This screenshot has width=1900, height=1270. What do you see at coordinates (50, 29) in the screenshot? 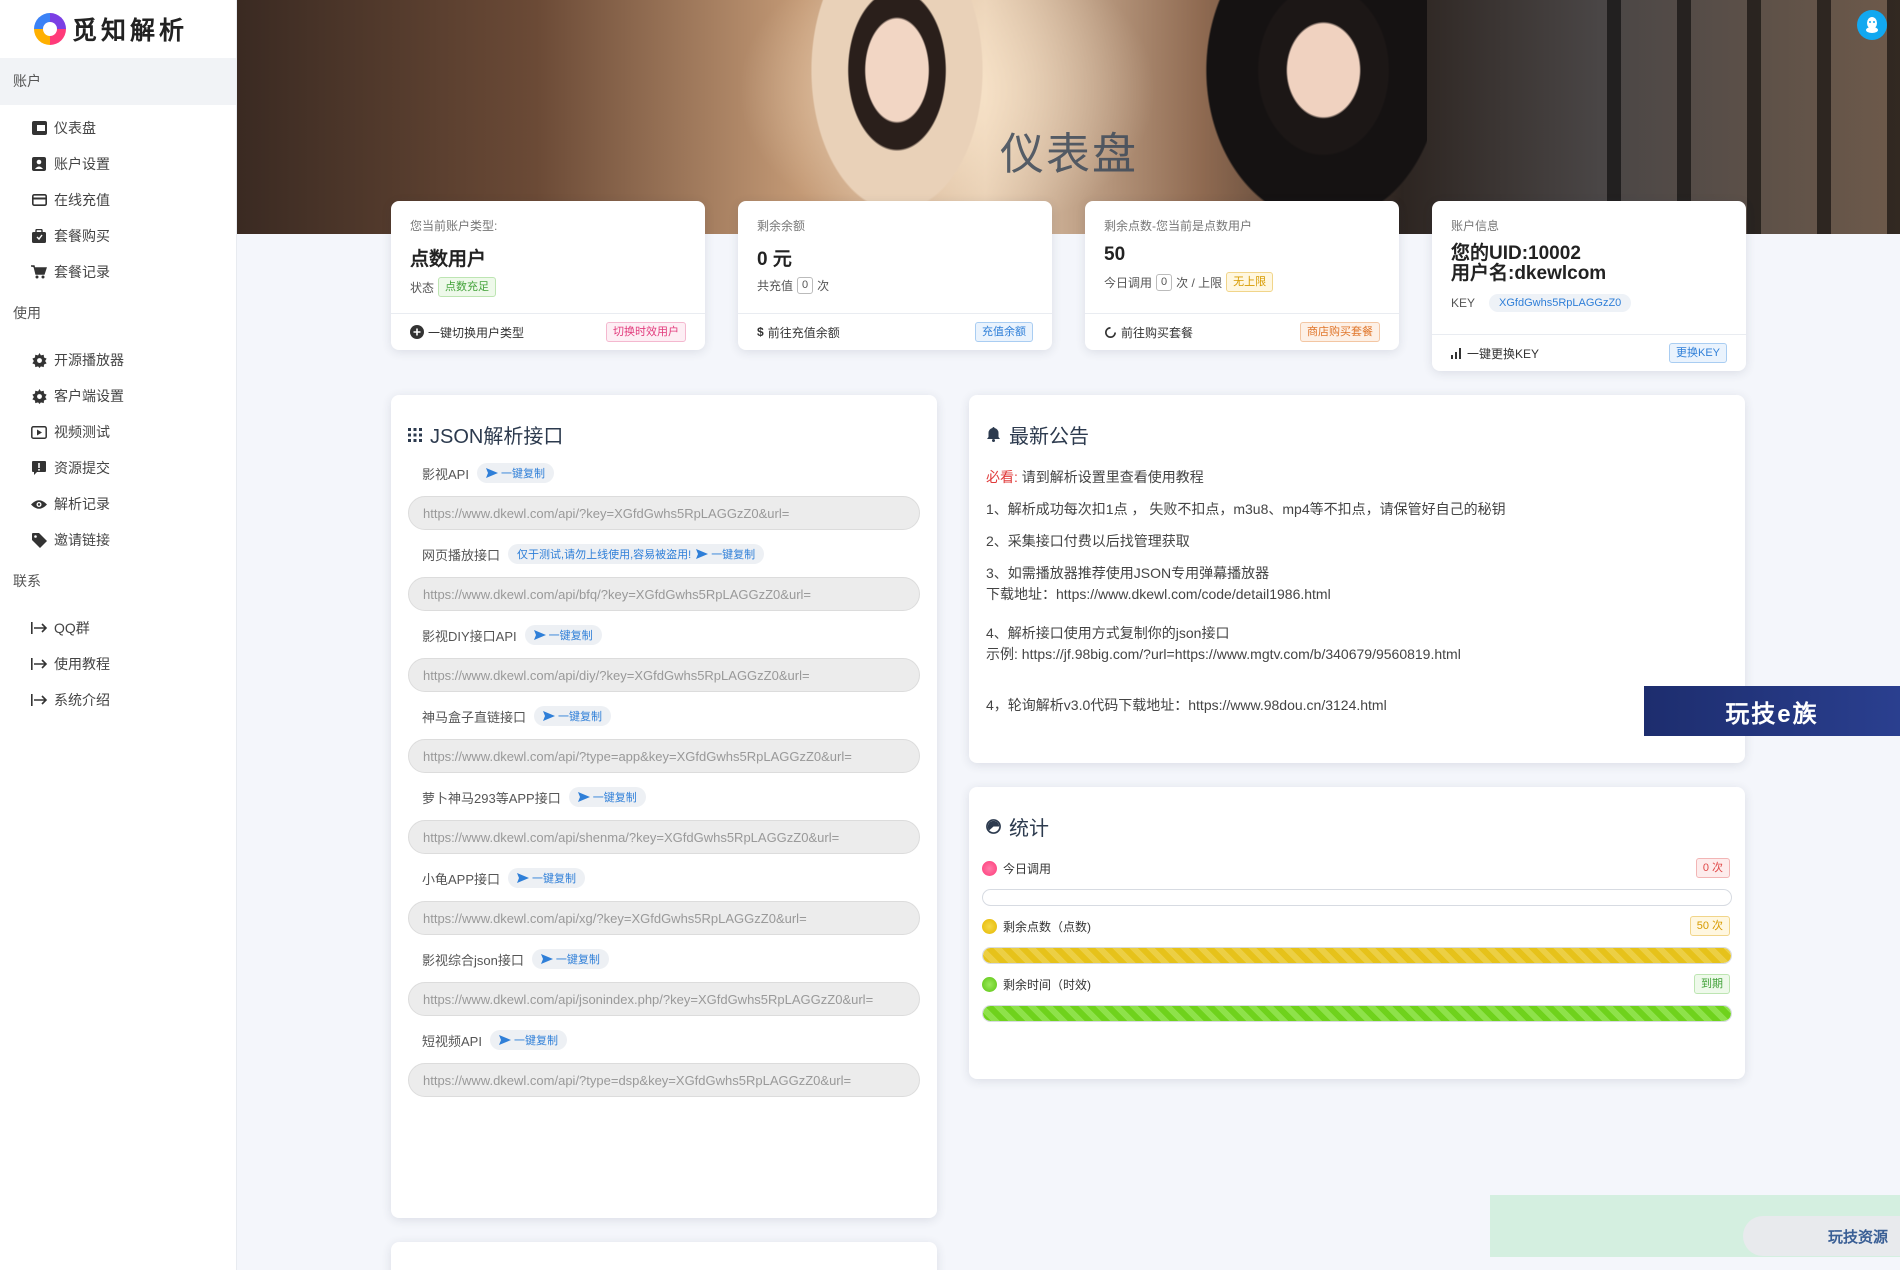
I see `logo-icon` at bounding box center [50, 29].